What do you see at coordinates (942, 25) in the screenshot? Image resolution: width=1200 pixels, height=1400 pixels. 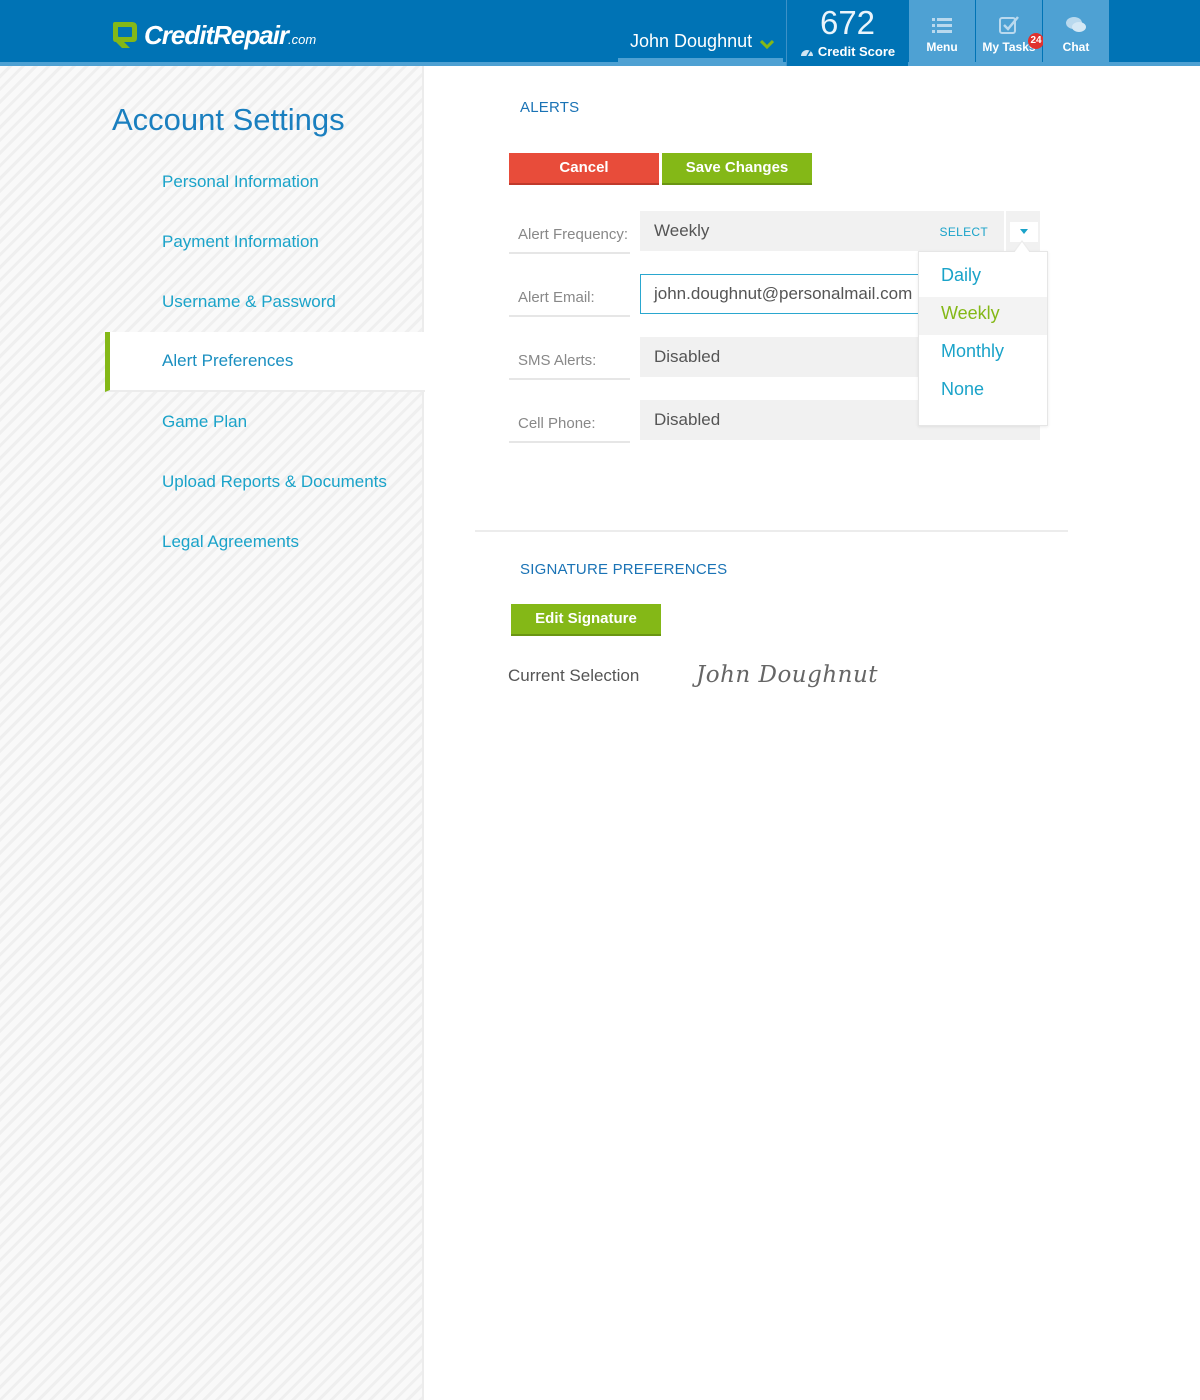 I see `list-icon` at bounding box center [942, 25].